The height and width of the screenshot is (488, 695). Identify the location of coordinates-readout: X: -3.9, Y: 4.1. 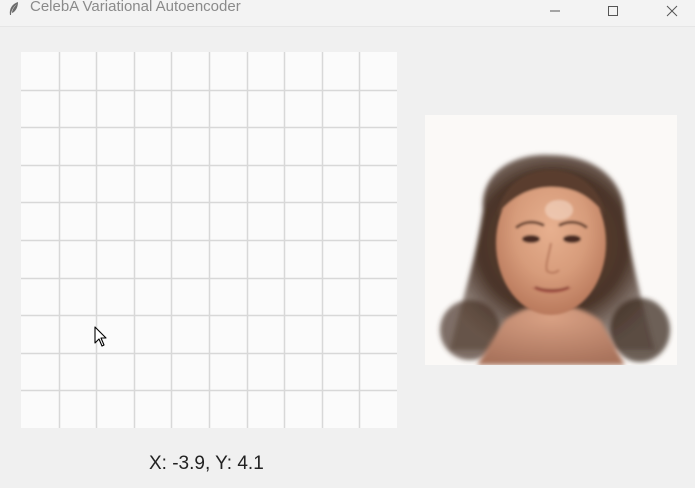
(206, 463).